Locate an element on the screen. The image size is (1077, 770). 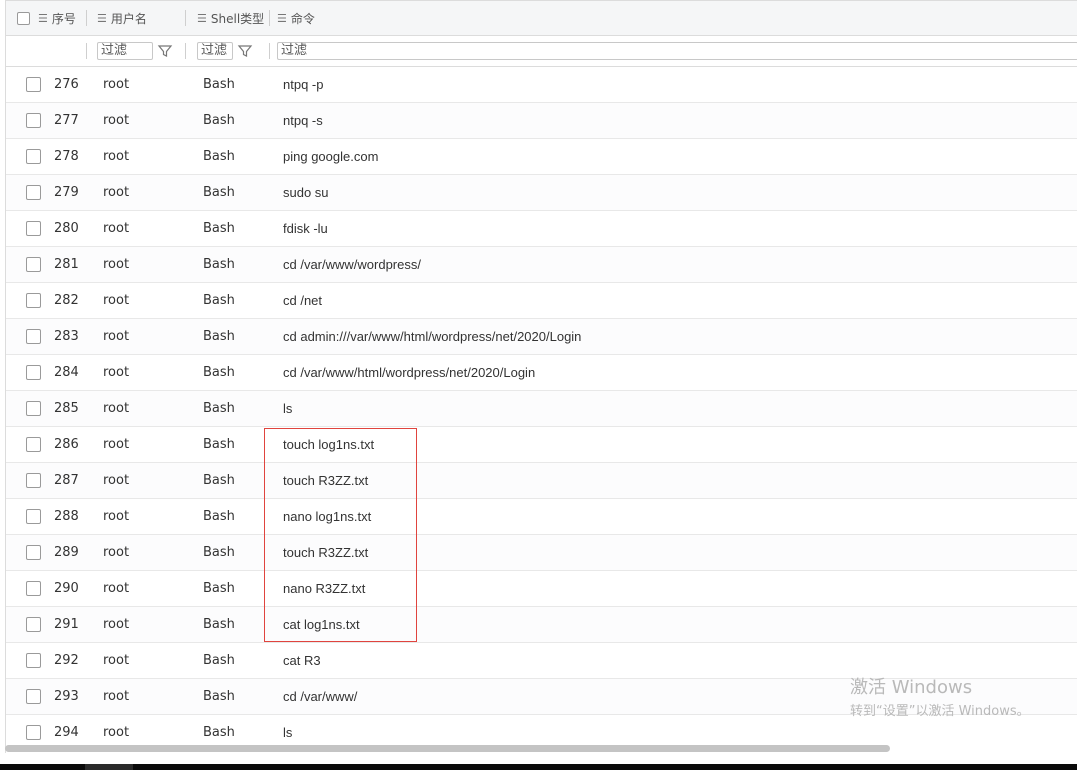
select-all-checkbox is located at coordinates (23, 18).